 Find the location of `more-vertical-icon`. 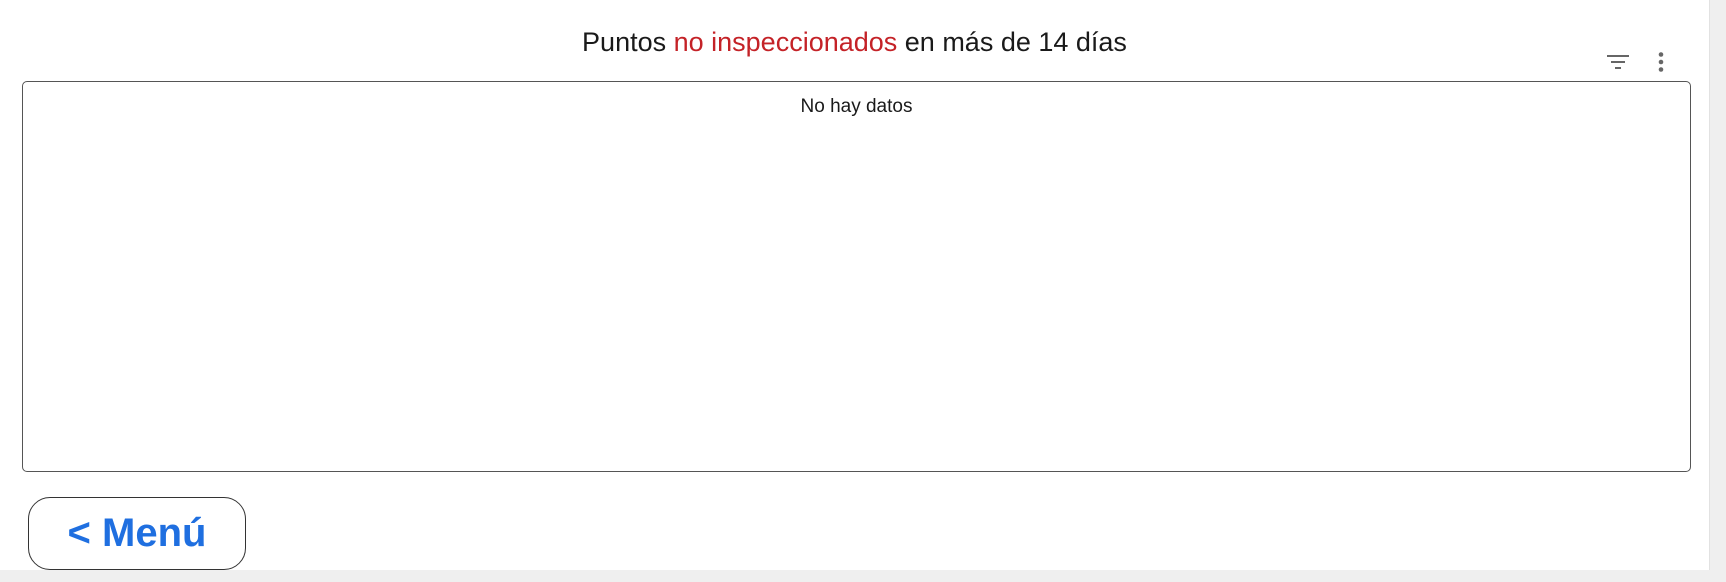

more-vertical-icon is located at coordinates (1661, 62).